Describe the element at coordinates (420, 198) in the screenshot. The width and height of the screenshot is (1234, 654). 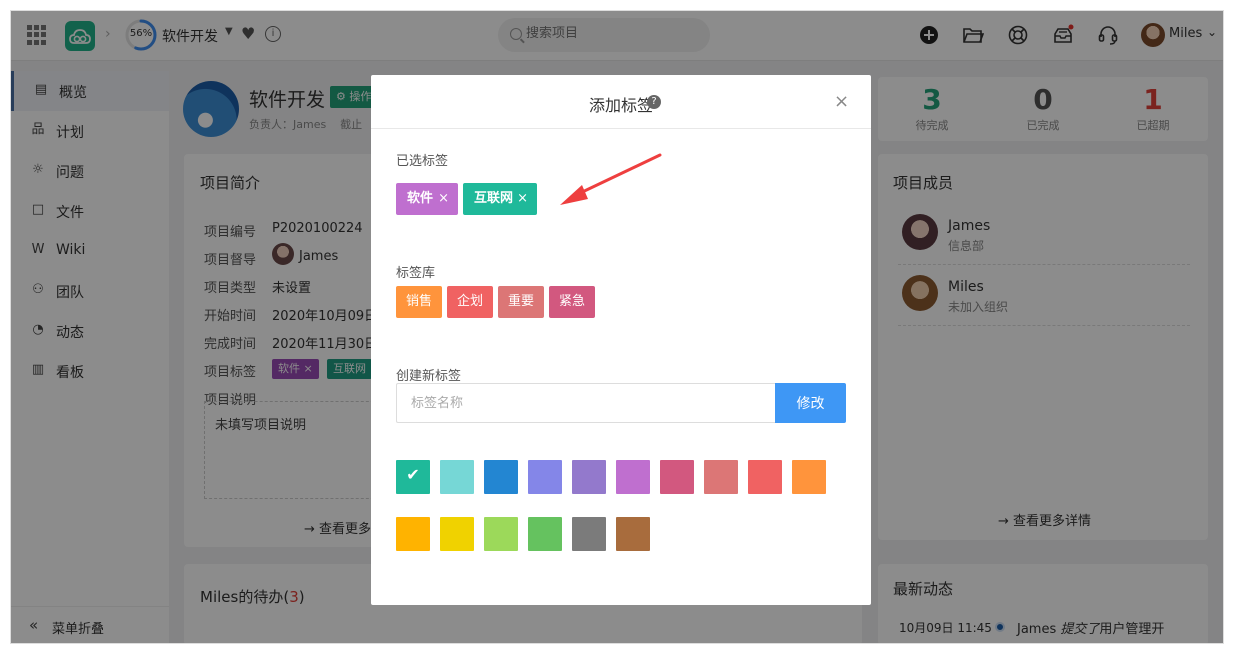
I see `tag-name: 软件` at that location.